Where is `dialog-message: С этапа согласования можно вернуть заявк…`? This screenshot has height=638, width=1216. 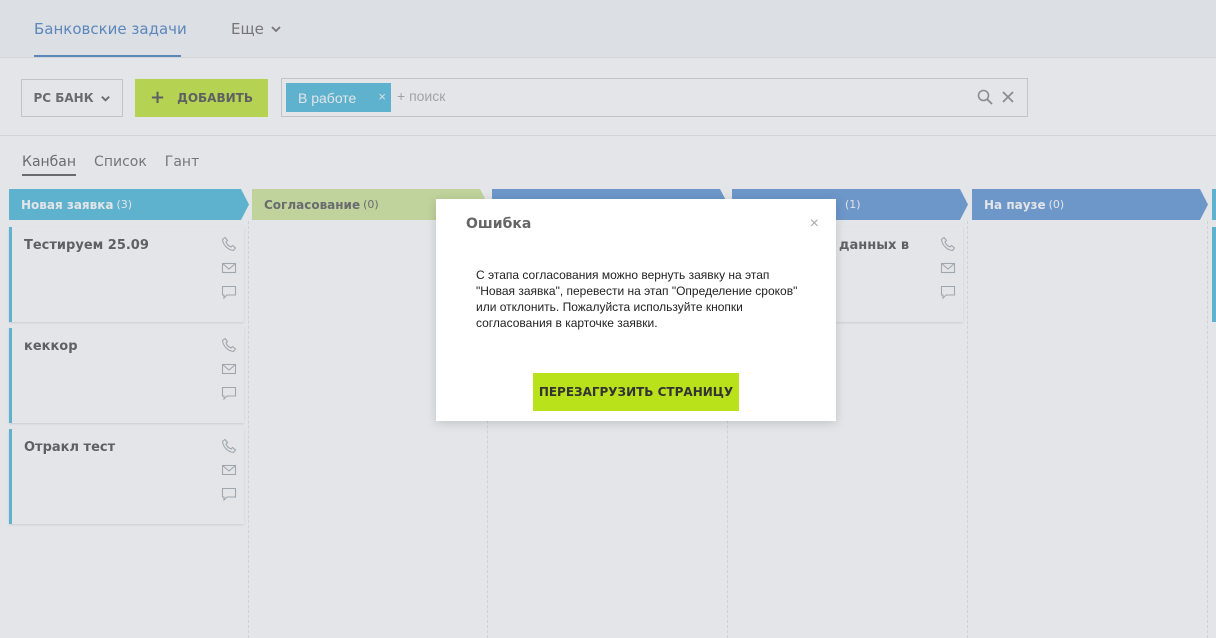 dialog-message: С этапа согласования можно вернуть заявк… is located at coordinates (637, 299).